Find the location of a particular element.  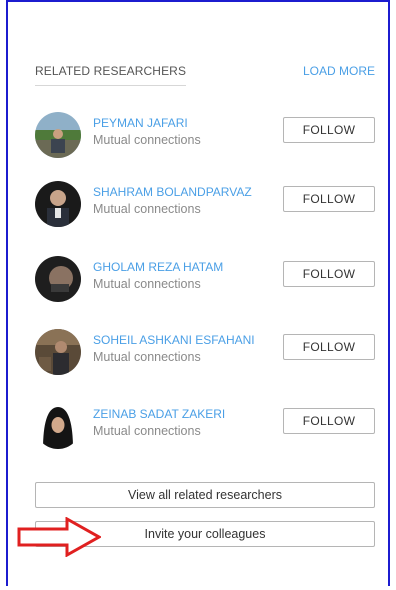

load-more-link: LOAD MORE is located at coordinates (339, 71).